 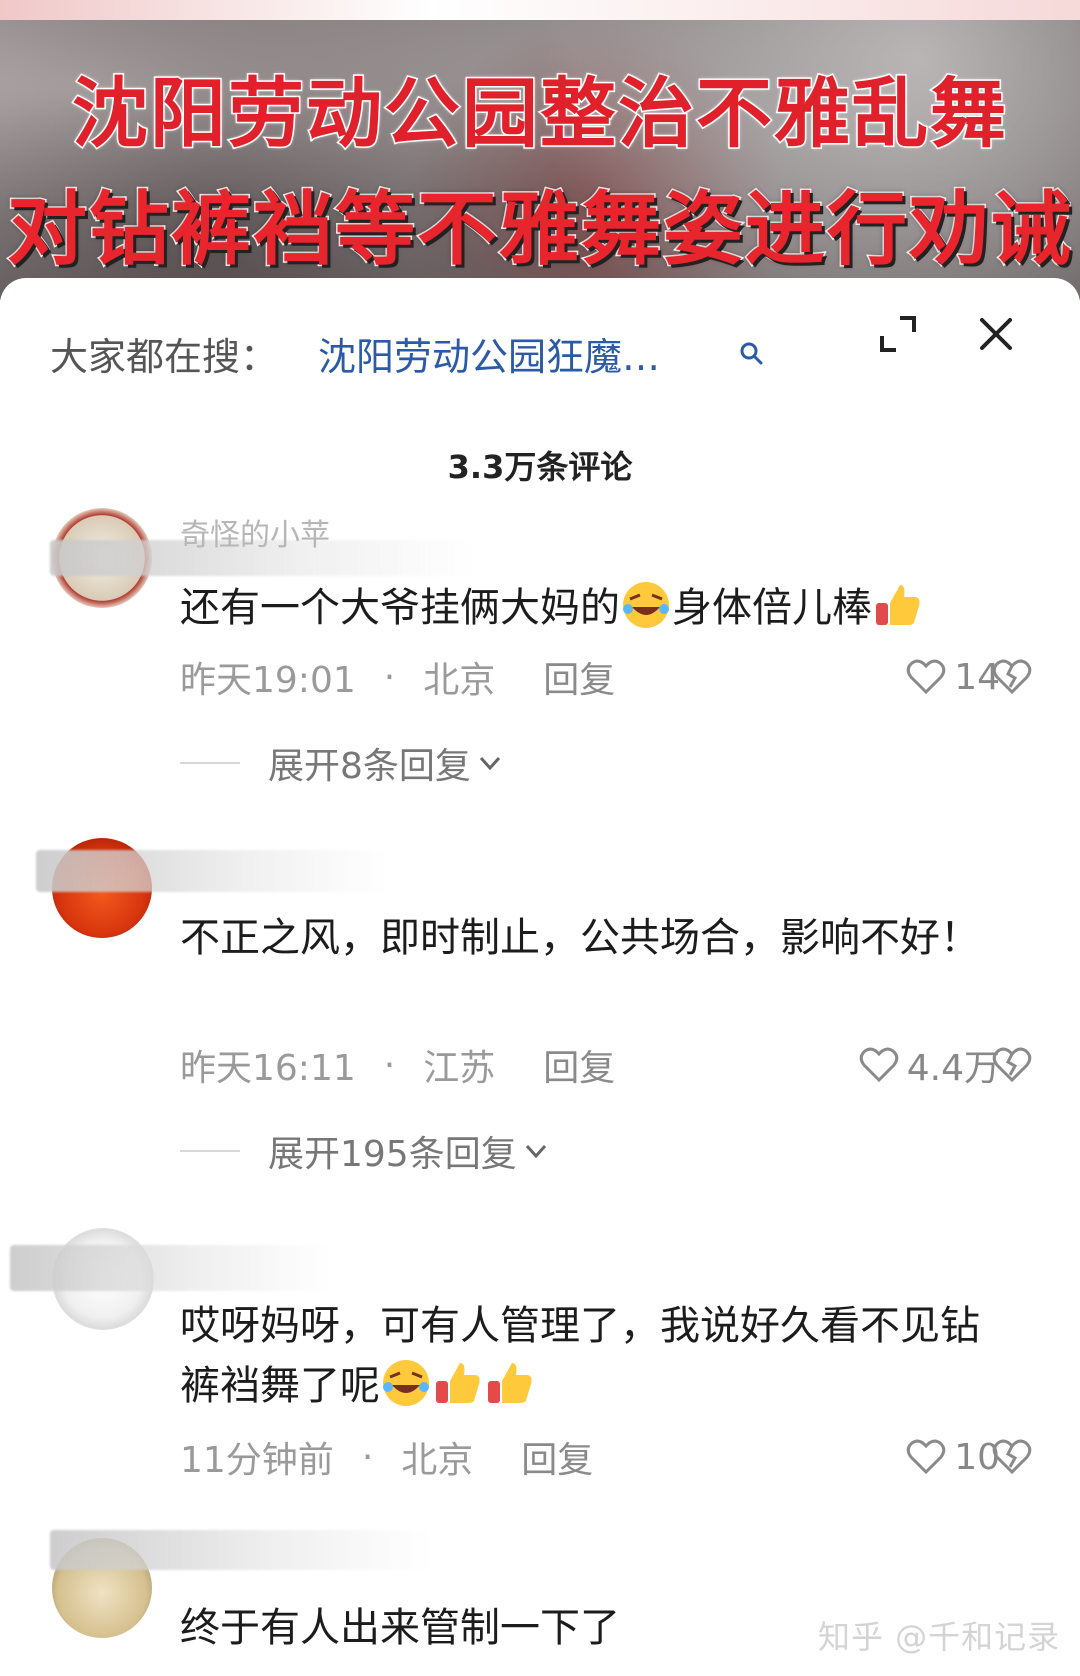 I want to click on video-headline-line2: 对钻裤裆等不雅舞姿进行劝诫, so click(x=539, y=230).